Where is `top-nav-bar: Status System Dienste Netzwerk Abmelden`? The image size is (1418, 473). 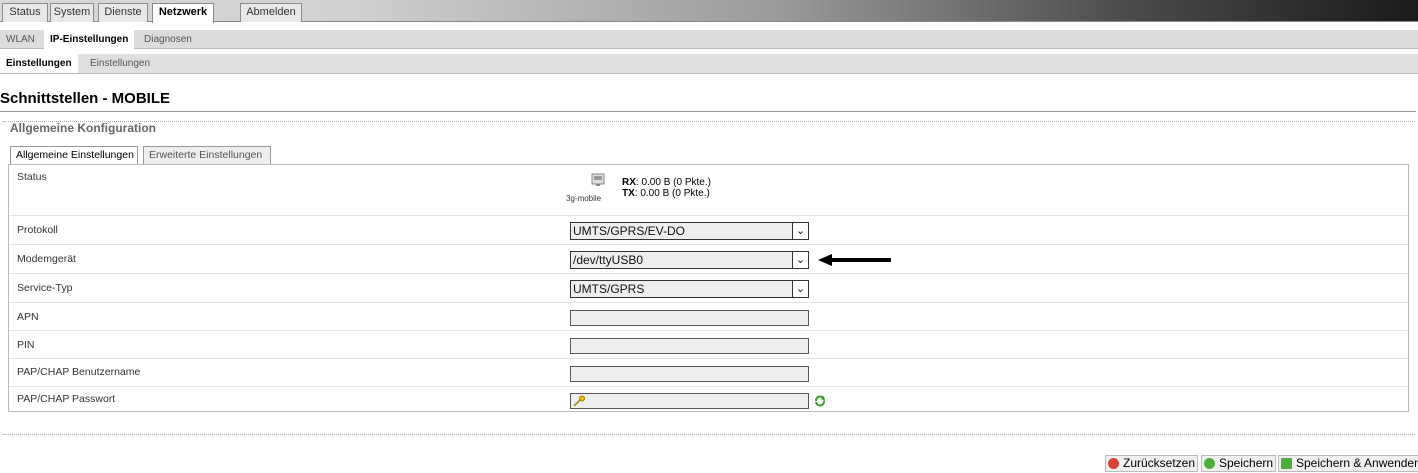
top-nav-bar: Status System Dienste Netzwerk Abmelden is located at coordinates (709, 11).